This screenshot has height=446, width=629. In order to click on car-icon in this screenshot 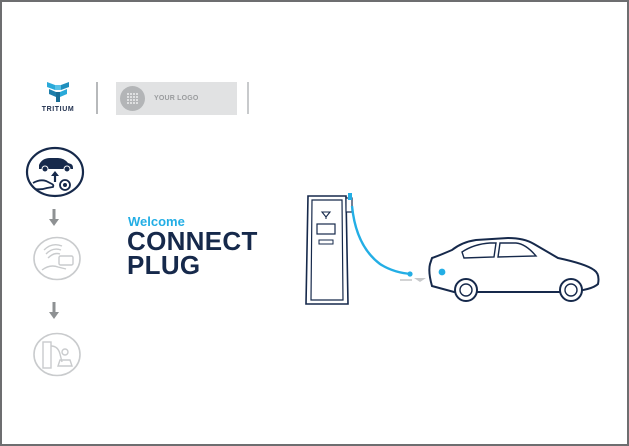, I will do `click(514, 269)`.